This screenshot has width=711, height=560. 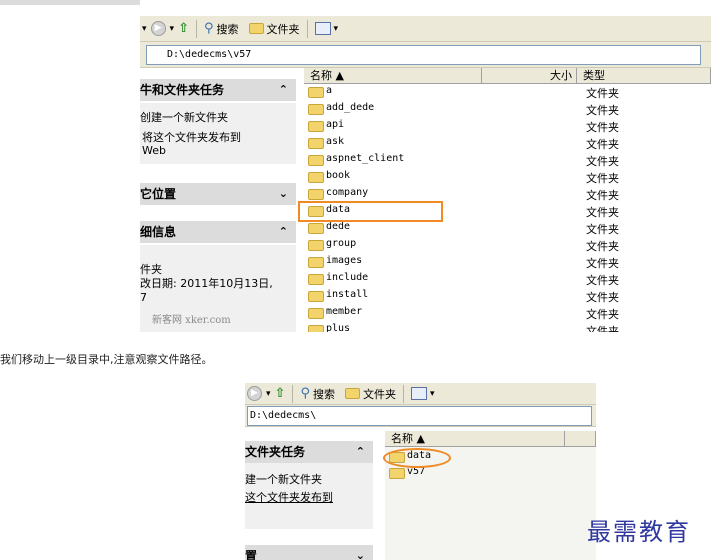 What do you see at coordinates (507, 245) in the screenshot?
I see `file-row-group: group 文件夹` at bounding box center [507, 245].